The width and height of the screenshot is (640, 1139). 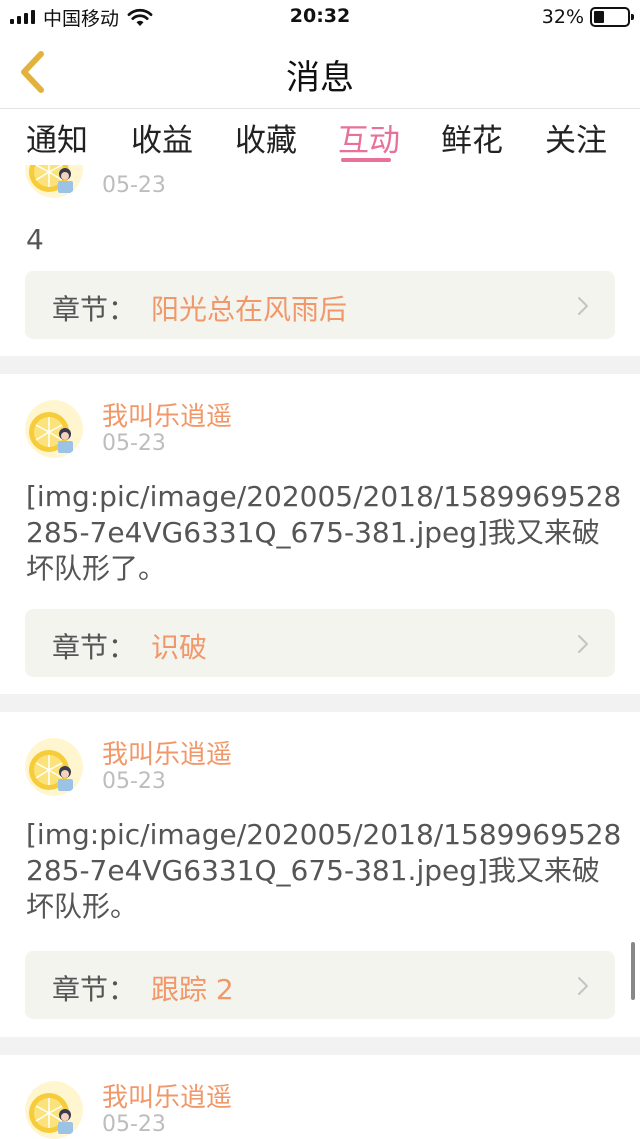 What do you see at coordinates (472, 137) in the screenshot?
I see `tab-flowers: 鲜花` at bounding box center [472, 137].